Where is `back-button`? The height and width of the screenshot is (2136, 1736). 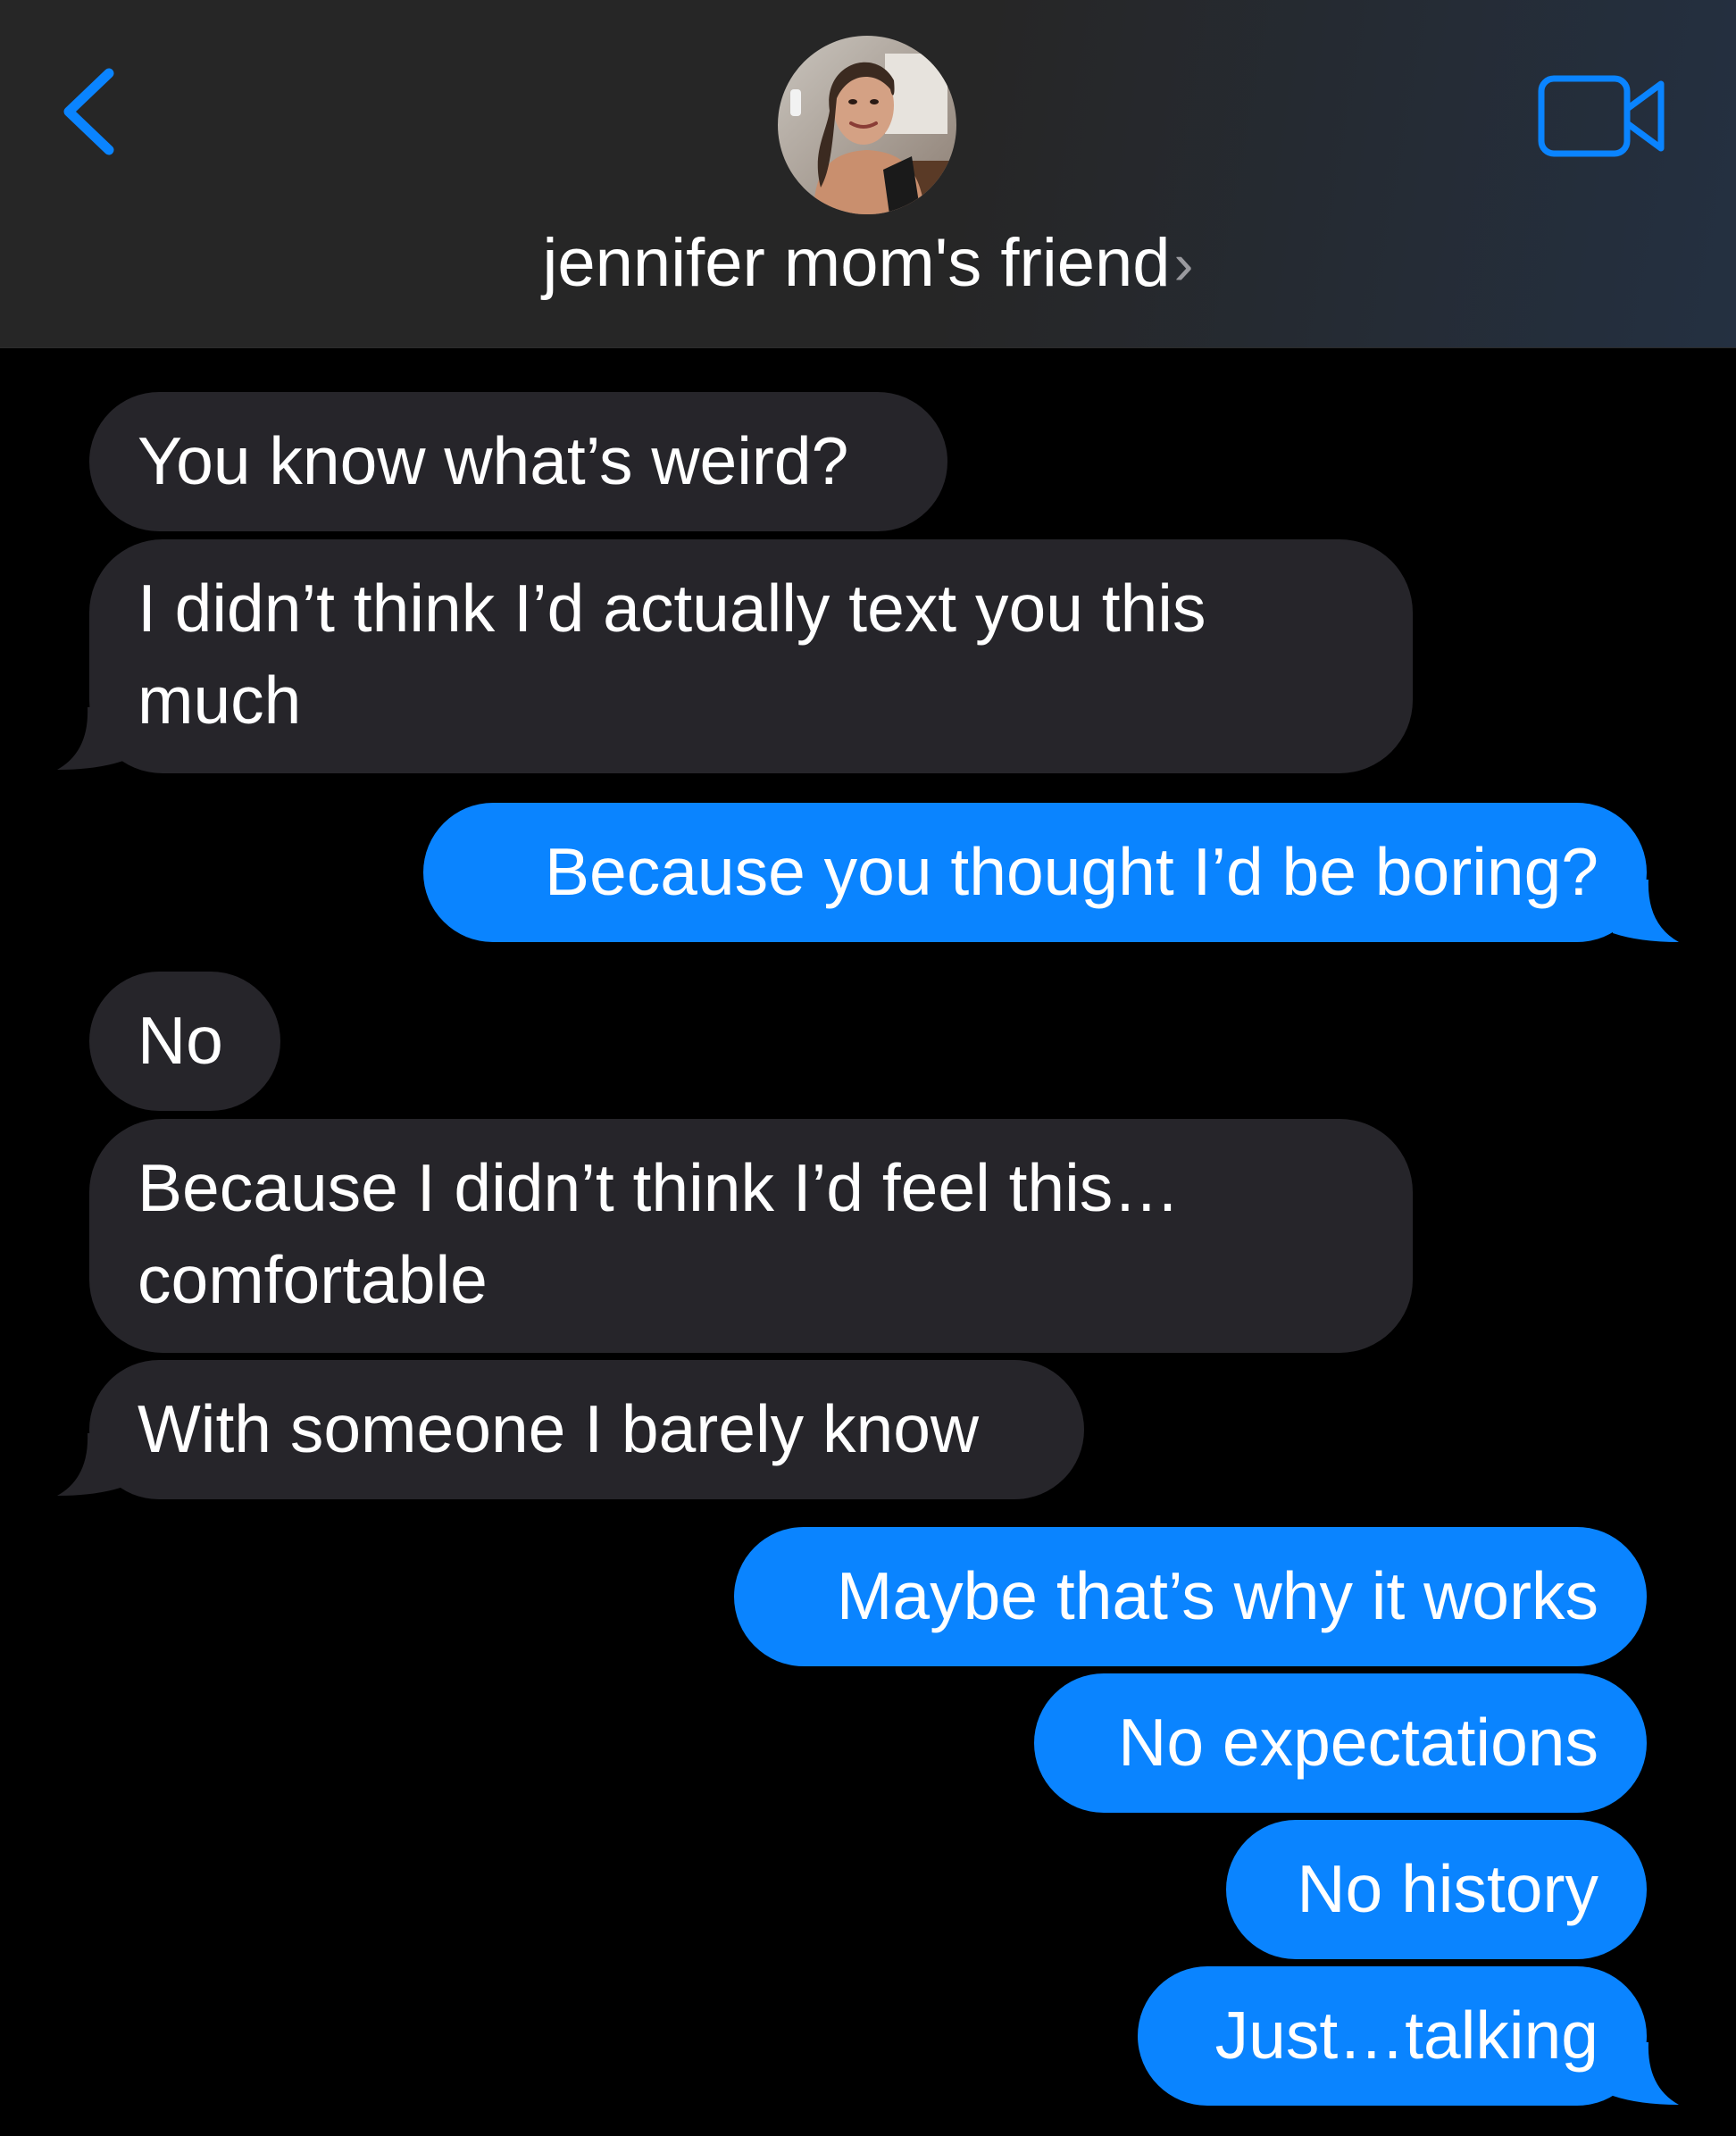 back-button is located at coordinates (91, 112).